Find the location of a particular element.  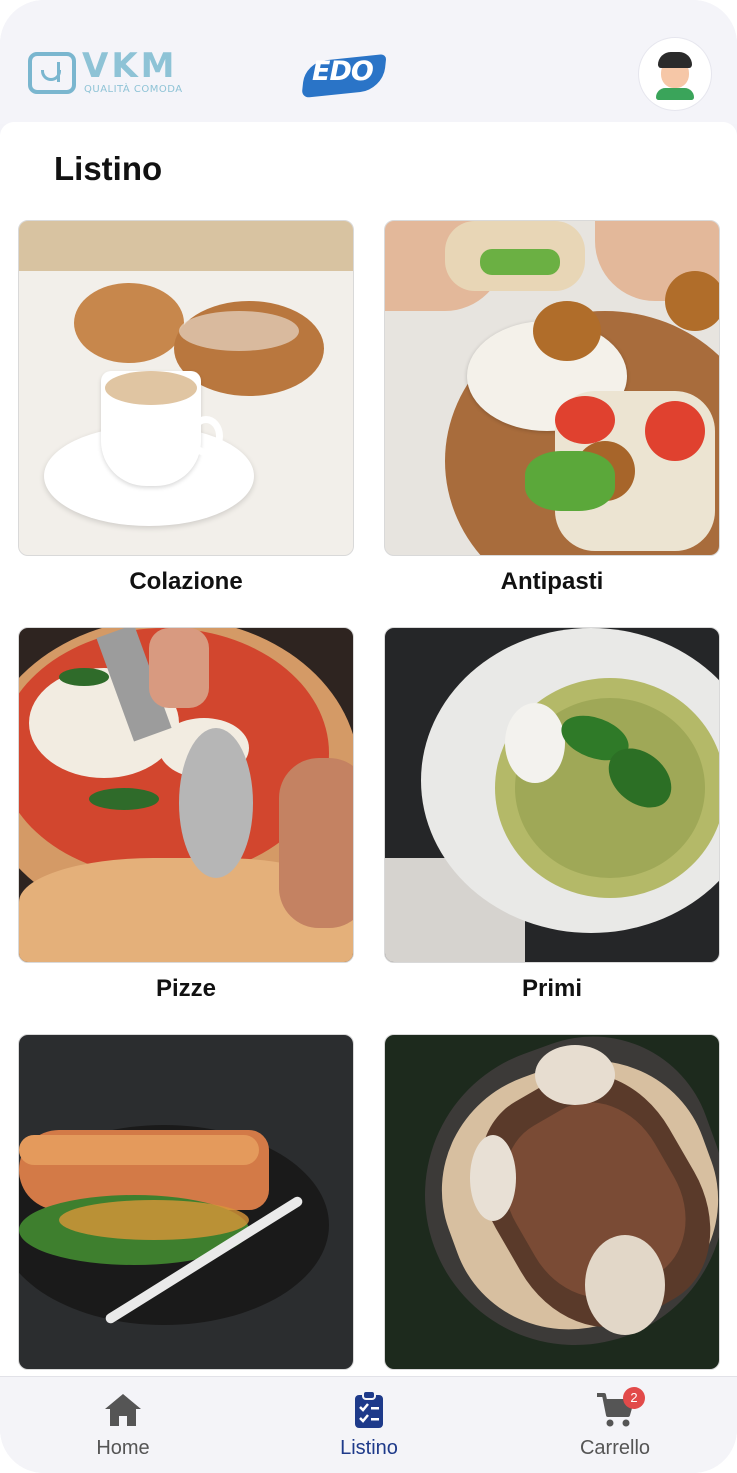

vkm-logo-subtitle: QUALITÀ COMODA is located at coordinates (133, 89).